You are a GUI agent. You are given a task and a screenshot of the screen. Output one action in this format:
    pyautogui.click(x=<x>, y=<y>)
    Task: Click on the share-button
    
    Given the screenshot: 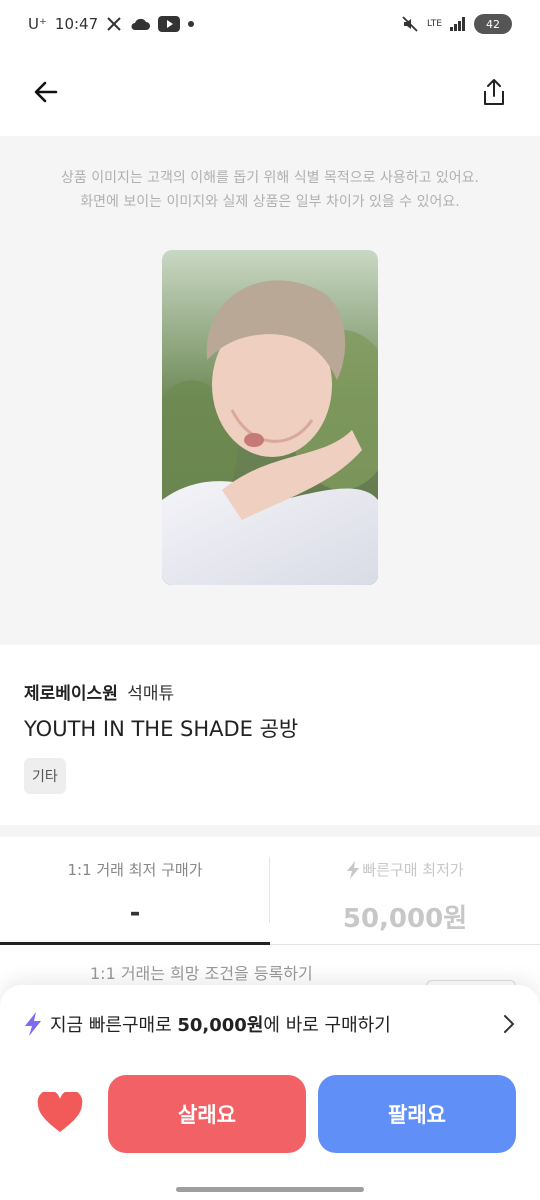 What is the action you would take?
    pyautogui.click(x=494, y=92)
    